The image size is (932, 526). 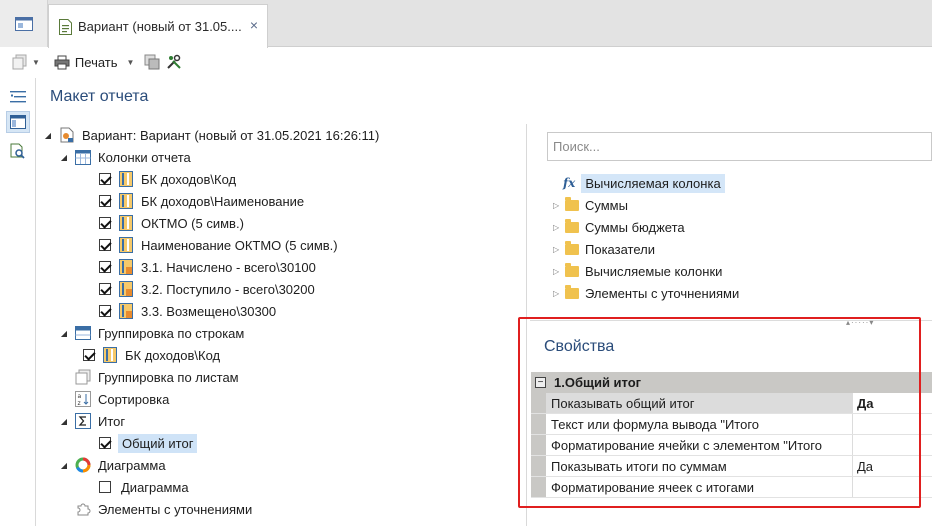 I want to click on property-row: Форматирование ячейки с элементом "Итого, so click(x=731, y=445).